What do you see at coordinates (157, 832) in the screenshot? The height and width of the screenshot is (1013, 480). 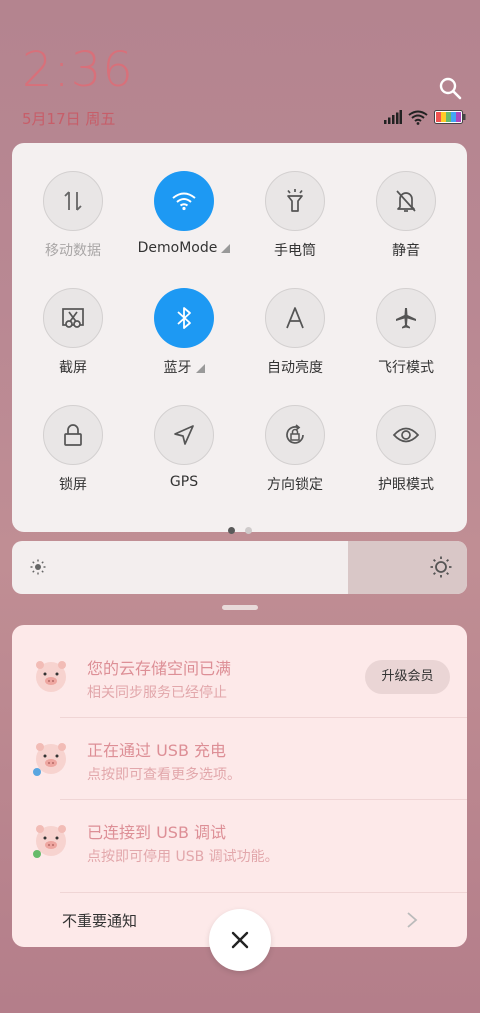 I see `notification-title: 已连接到 USB 调试` at bounding box center [157, 832].